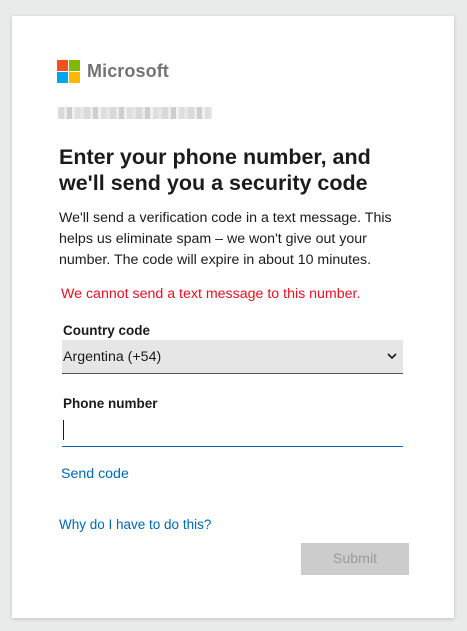  What do you see at coordinates (62, 77) in the screenshot?
I see `logo-square-blue` at bounding box center [62, 77].